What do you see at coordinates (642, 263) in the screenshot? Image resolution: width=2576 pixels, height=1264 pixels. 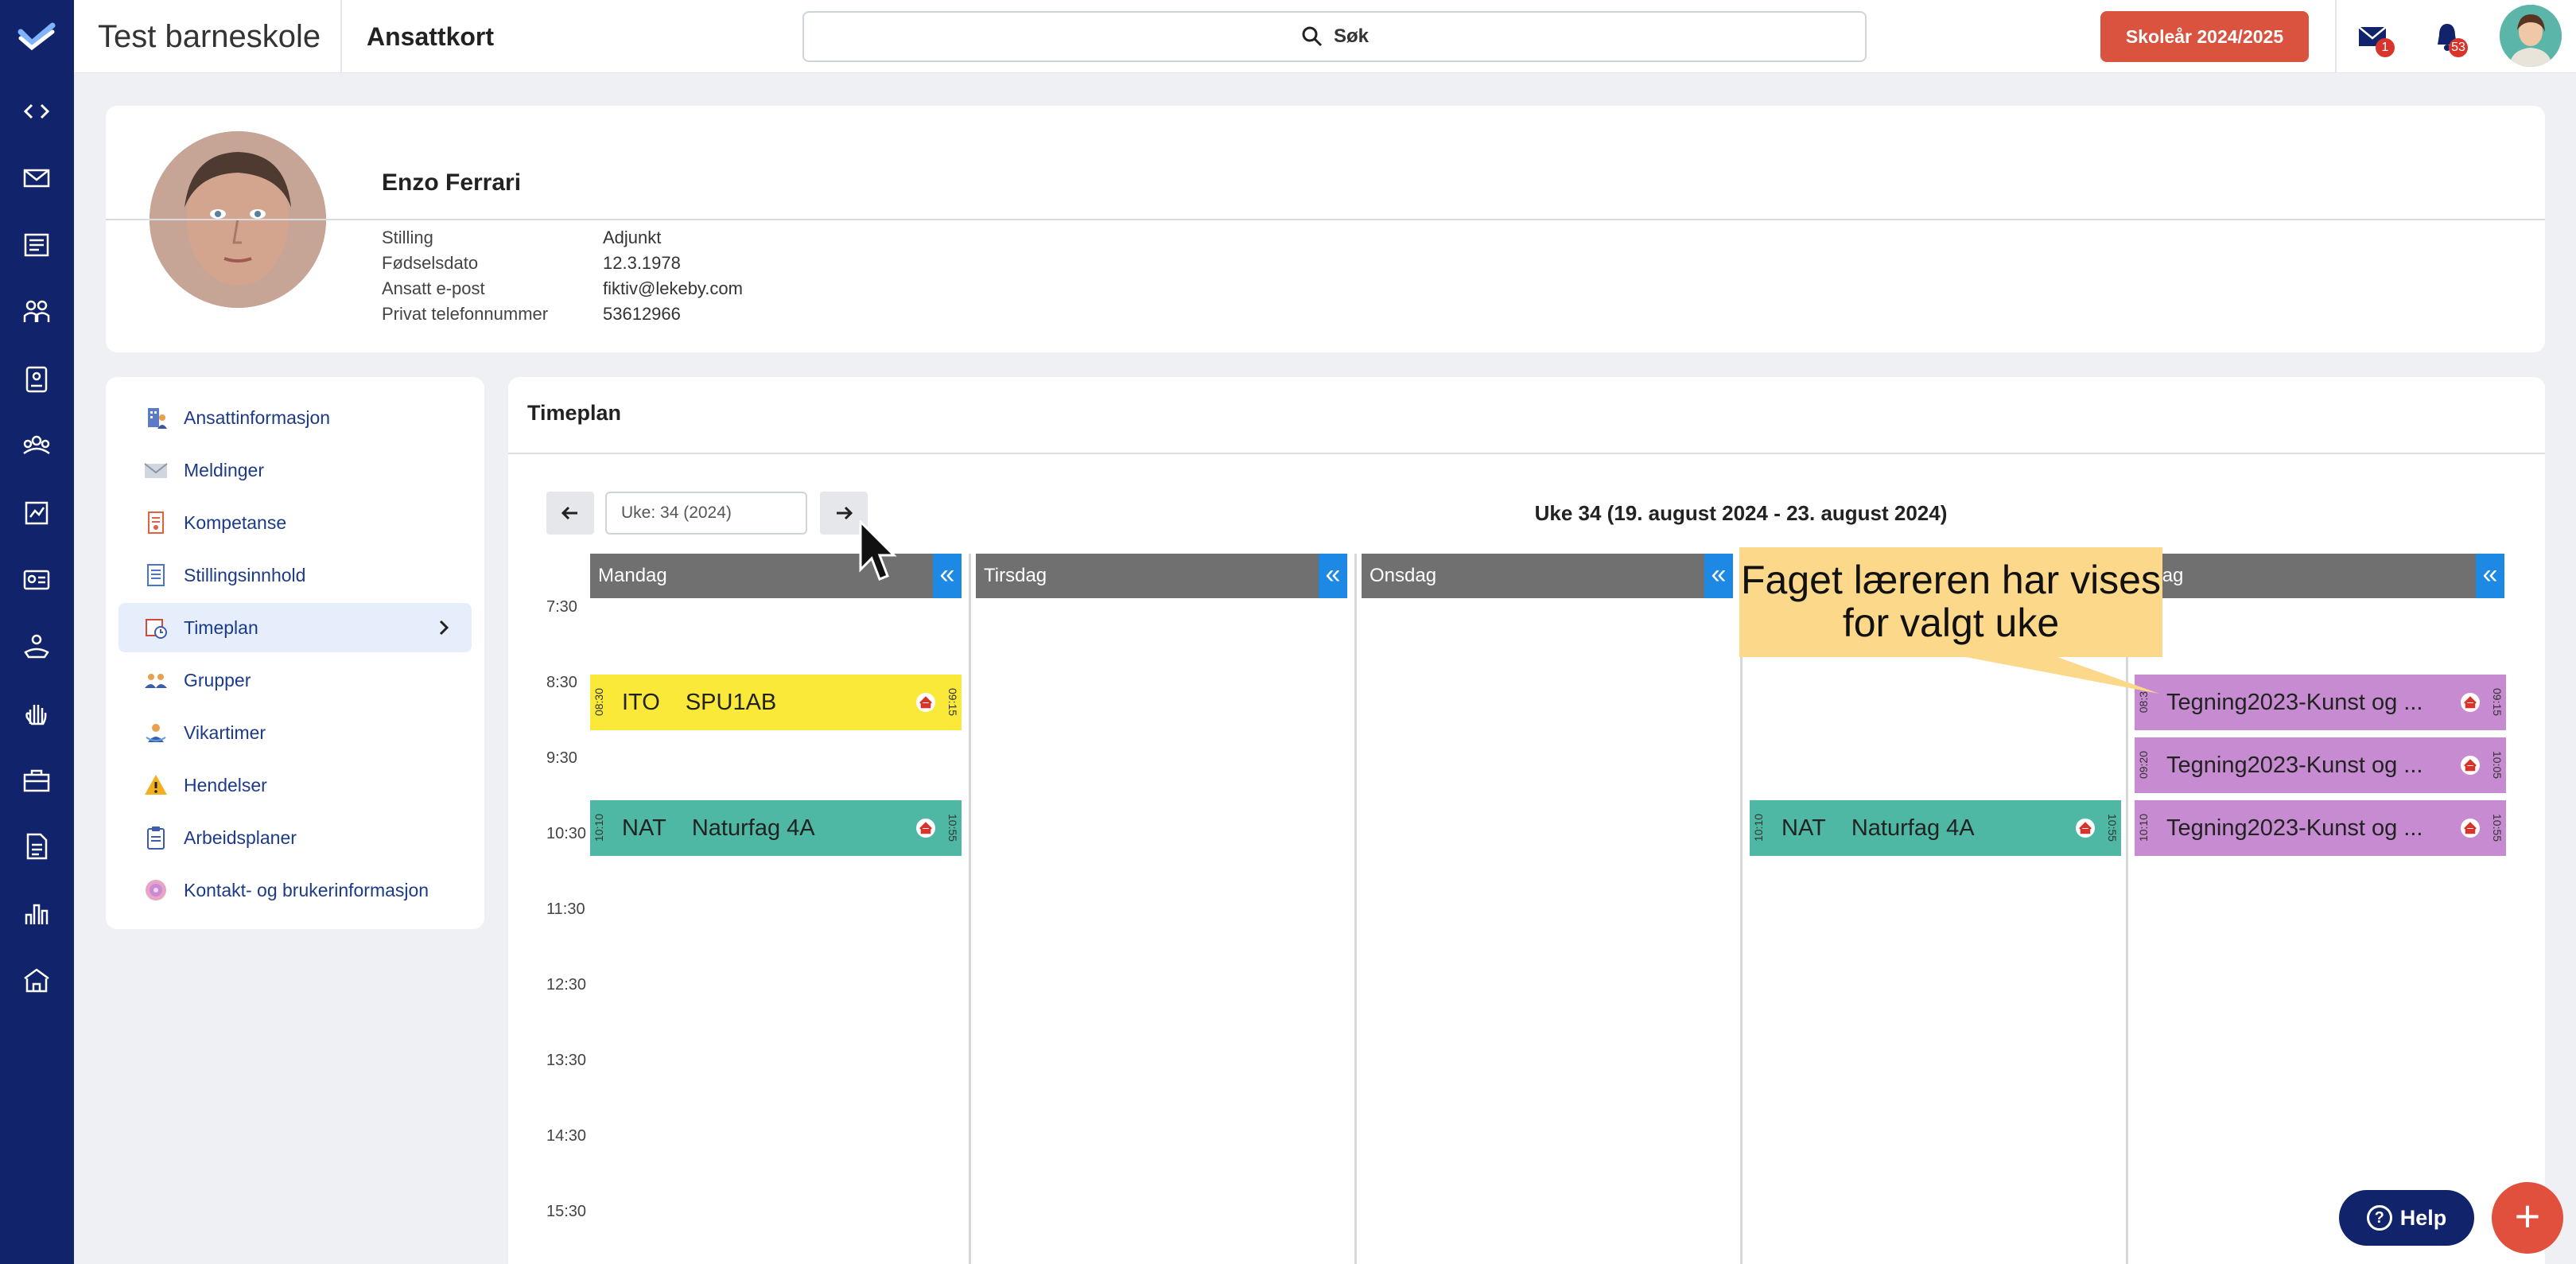 I see `info-value: 12.3.1978` at bounding box center [642, 263].